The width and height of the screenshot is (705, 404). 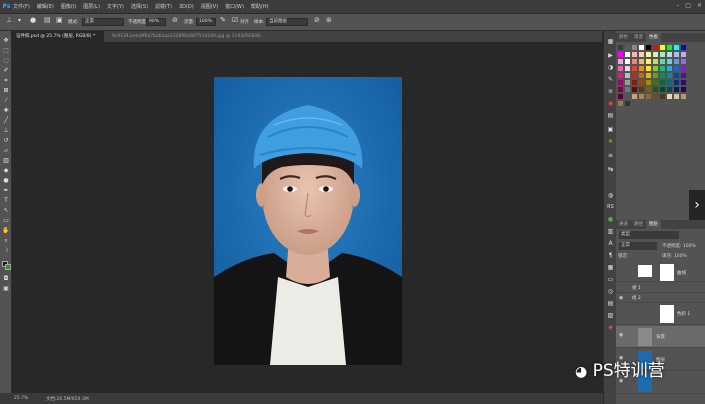 What do you see at coordinates (610, 267) in the screenshot?
I see `libraries-panel-icon: ▦` at bounding box center [610, 267].